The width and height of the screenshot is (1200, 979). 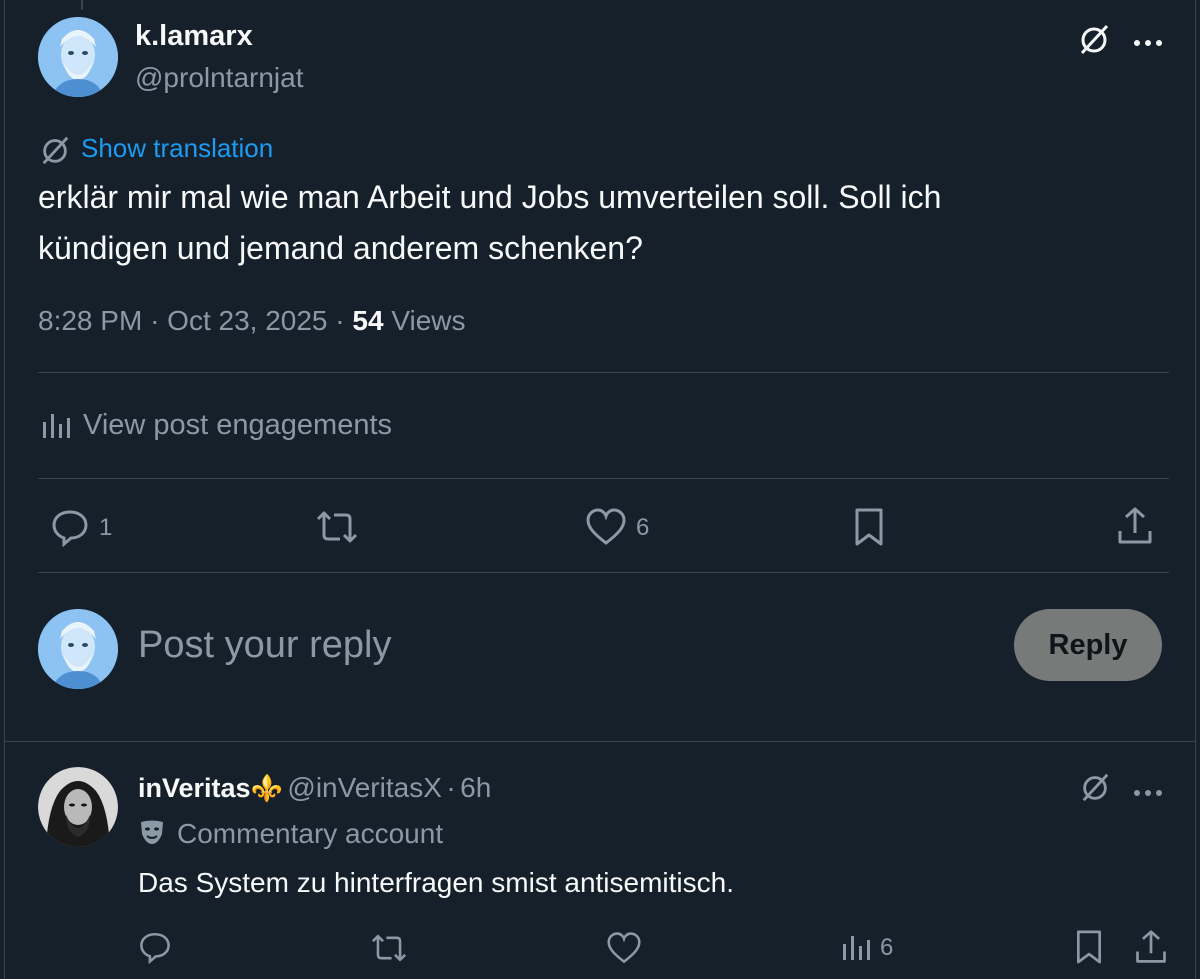 I want to click on thread-connector-line, so click(x=82, y=5).